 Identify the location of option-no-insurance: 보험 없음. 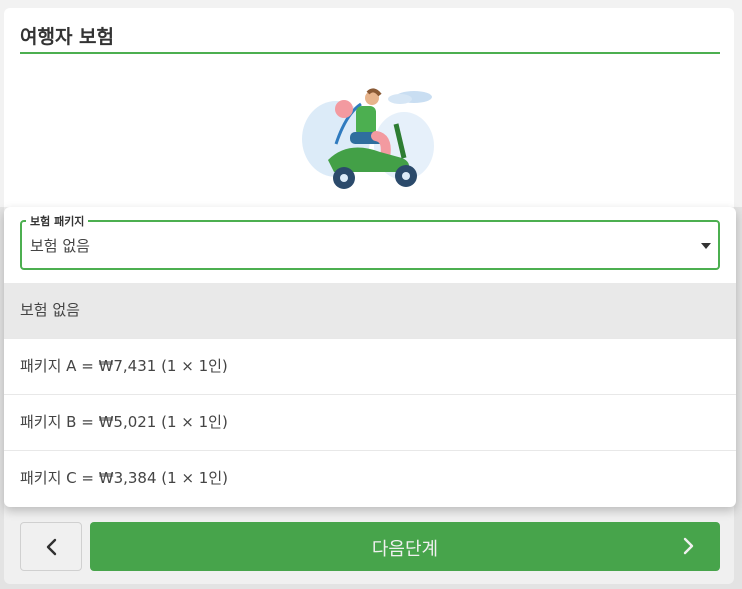
(370, 311).